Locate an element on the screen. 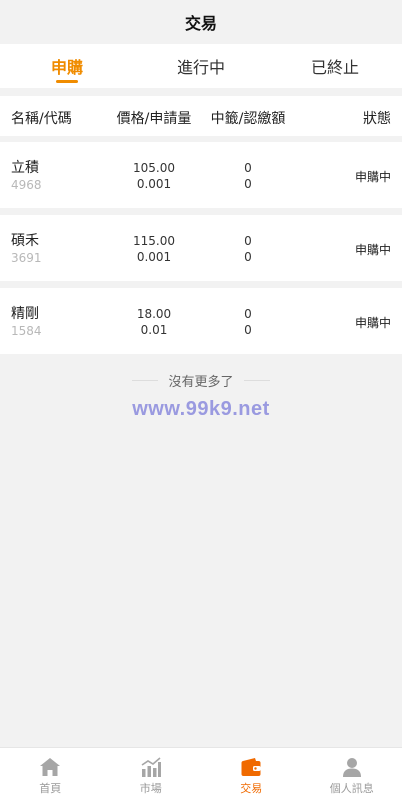 The height and width of the screenshot is (798, 402). table-row: 碩禾 3691 115.00 0.001 0 0 申購中 is located at coordinates (201, 248).